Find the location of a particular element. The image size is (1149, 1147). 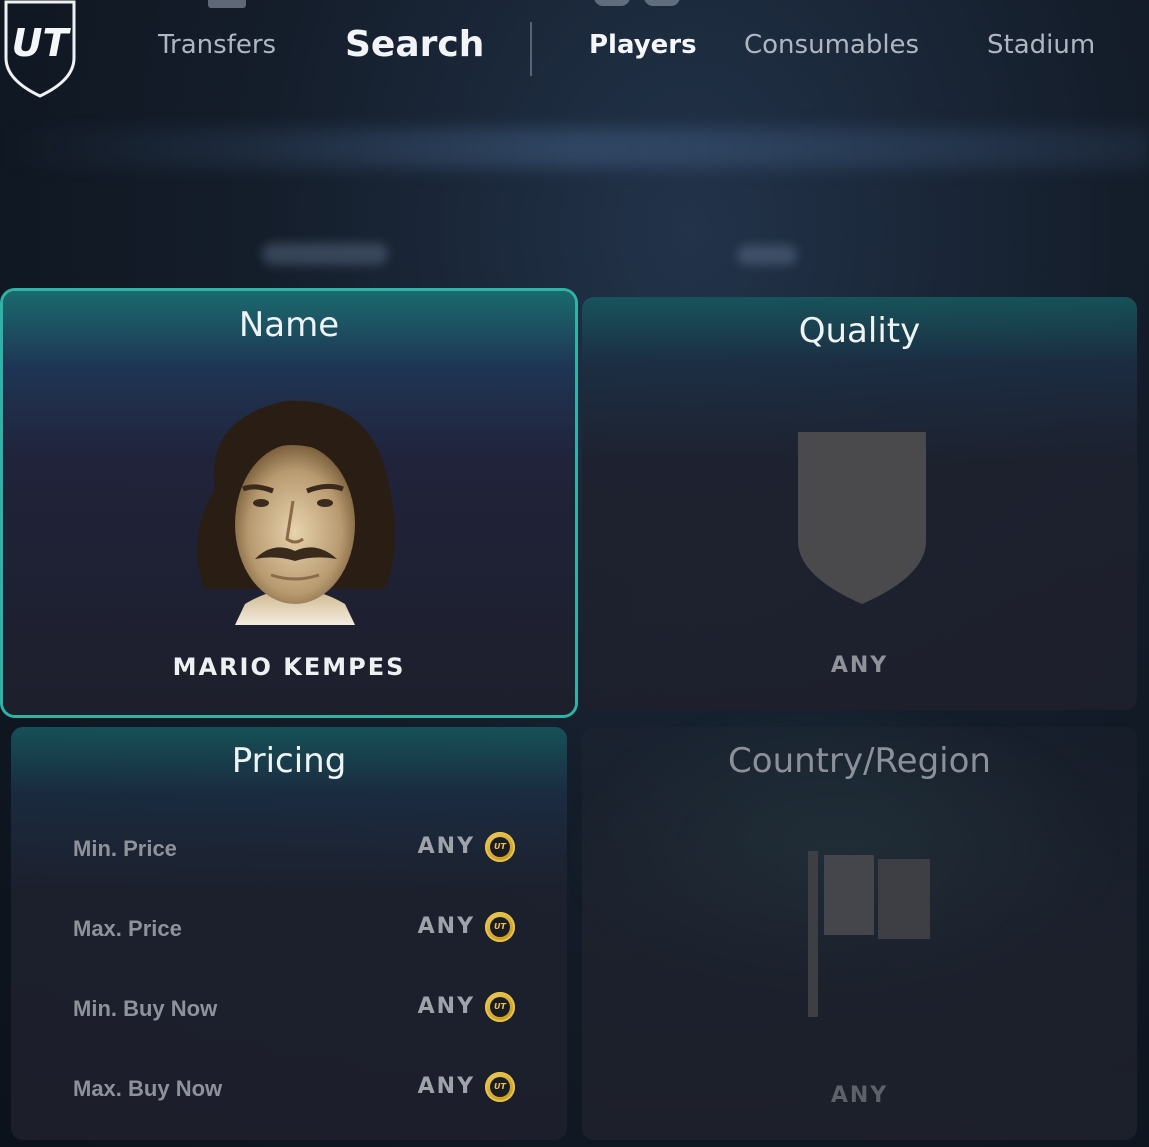

min-buy-now-label: Min. Buy Now is located at coordinates (145, 1008).